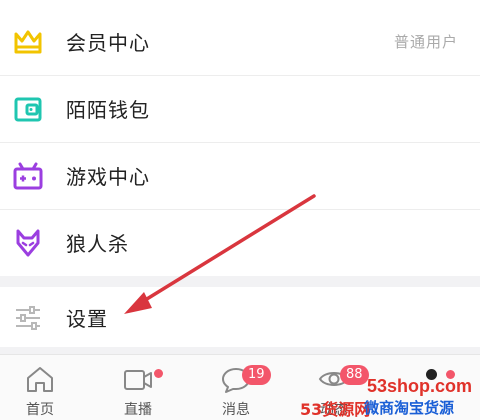 This screenshot has width=480, height=420. I want to click on home-icon, so click(40, 379).